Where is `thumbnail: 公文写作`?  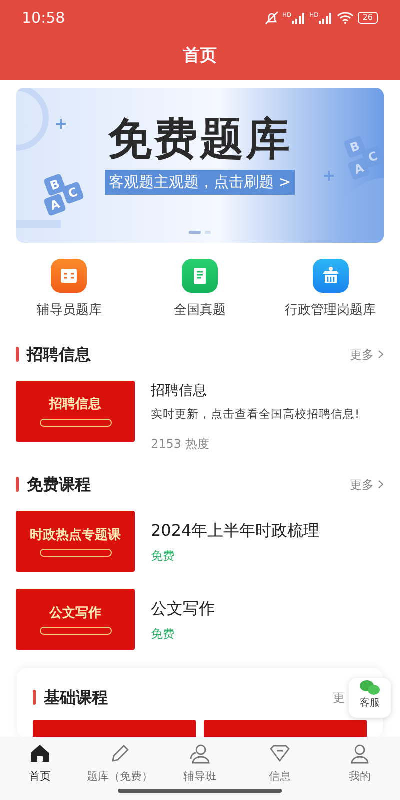
thumbnail: 公文写作 is located at coordinates (75, 619).